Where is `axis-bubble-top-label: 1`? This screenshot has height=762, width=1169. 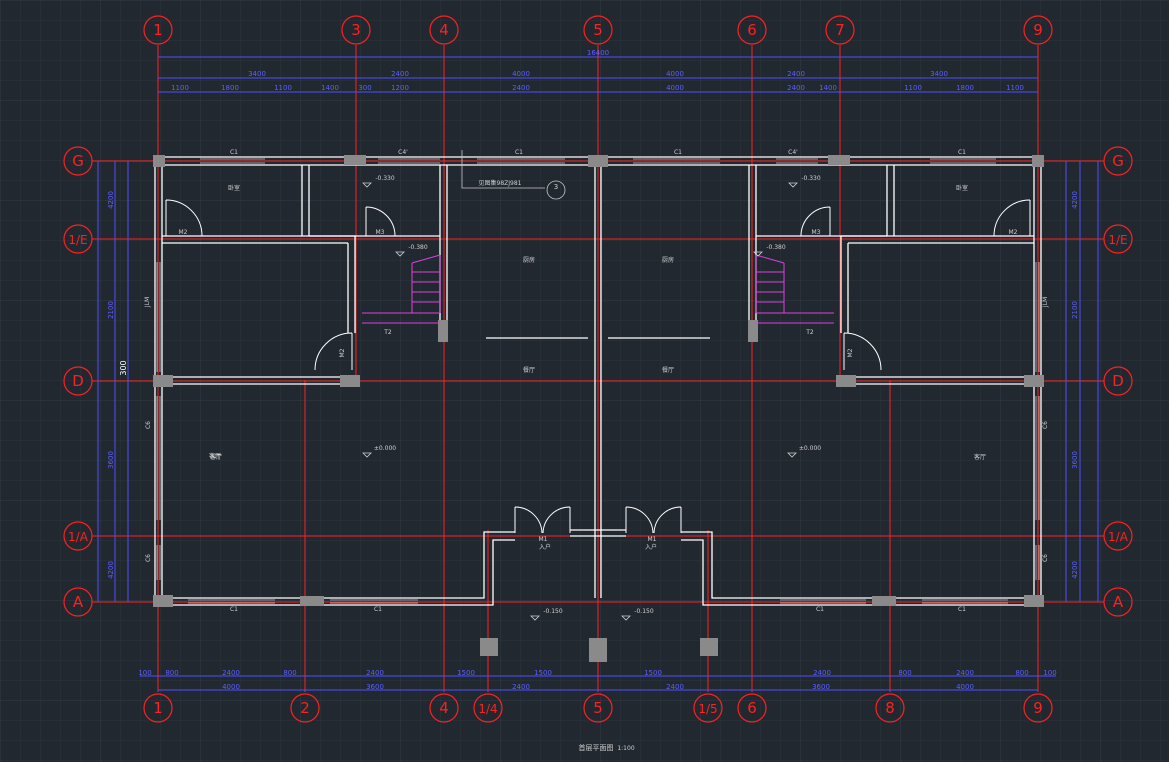
axis-bubble-top-label: 1 is located at coordinates (158, 30).